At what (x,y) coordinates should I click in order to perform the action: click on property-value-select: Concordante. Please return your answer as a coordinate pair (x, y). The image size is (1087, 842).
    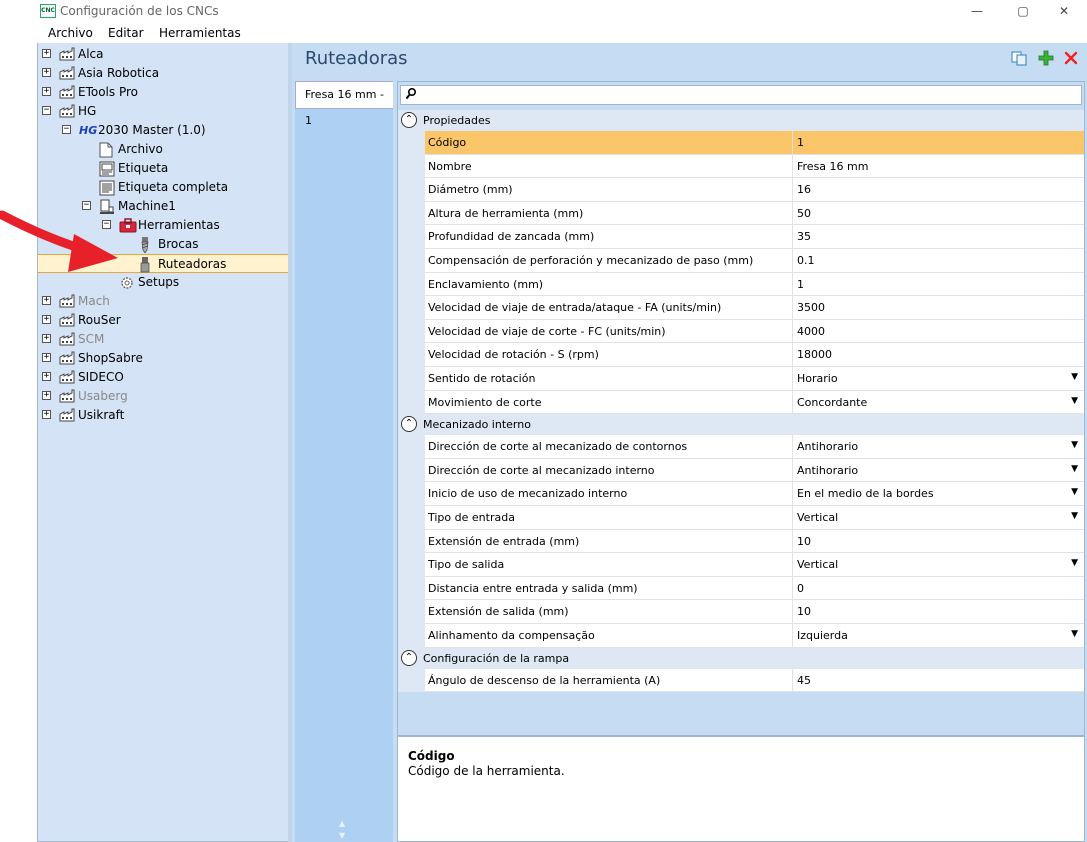
    Looking at the image, I should click on (832, 402).